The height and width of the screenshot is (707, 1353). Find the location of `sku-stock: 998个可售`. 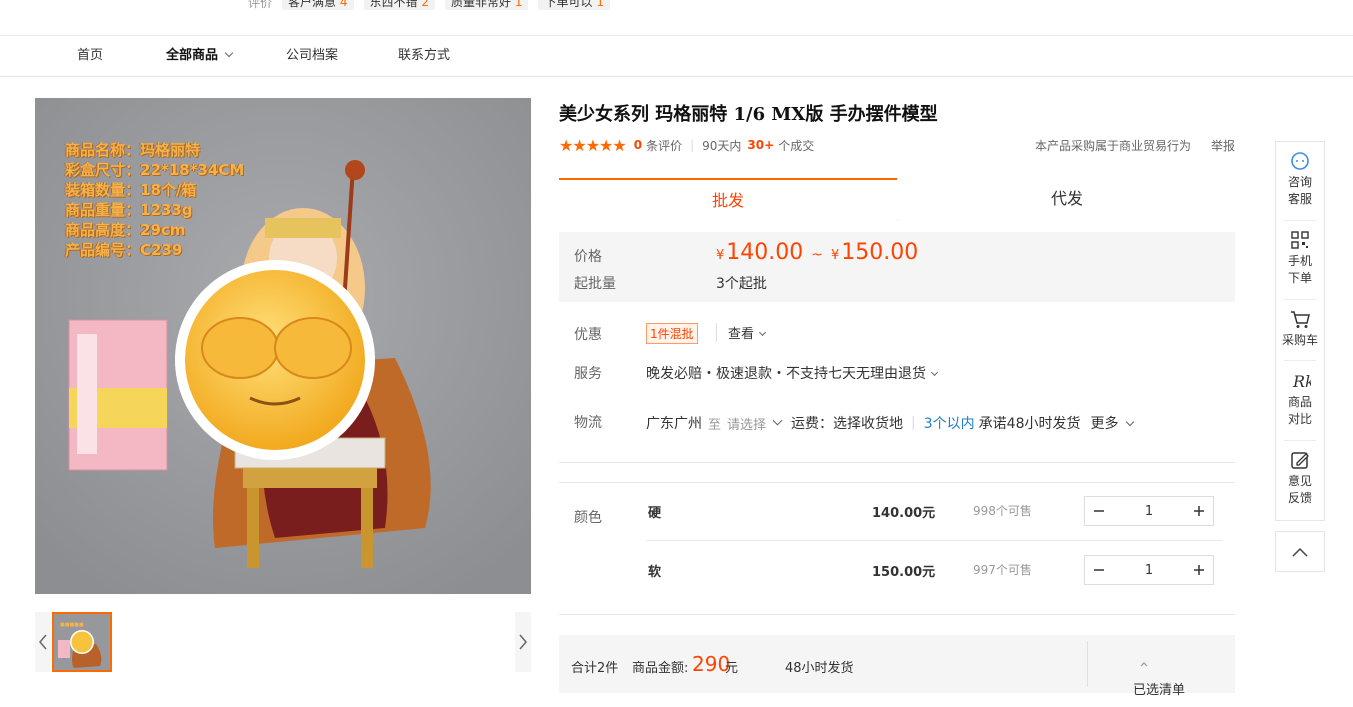

sku-stock: 998个可售 is located at coordinates (1002, 511).